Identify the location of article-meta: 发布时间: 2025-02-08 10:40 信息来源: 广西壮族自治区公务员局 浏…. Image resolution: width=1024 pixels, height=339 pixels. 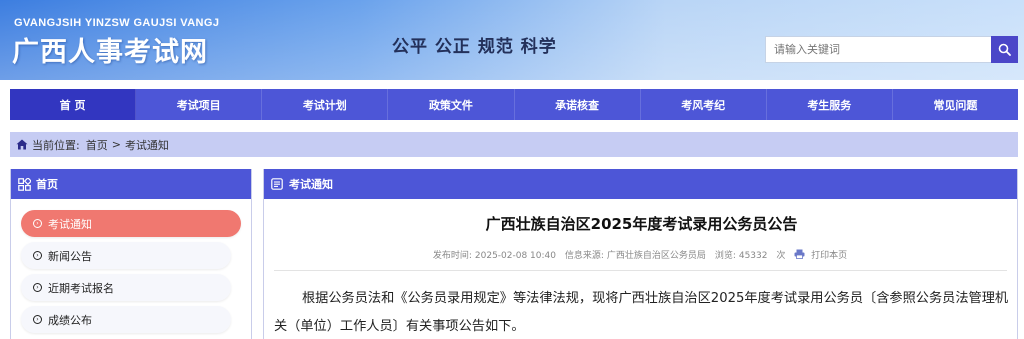
(641, 254).